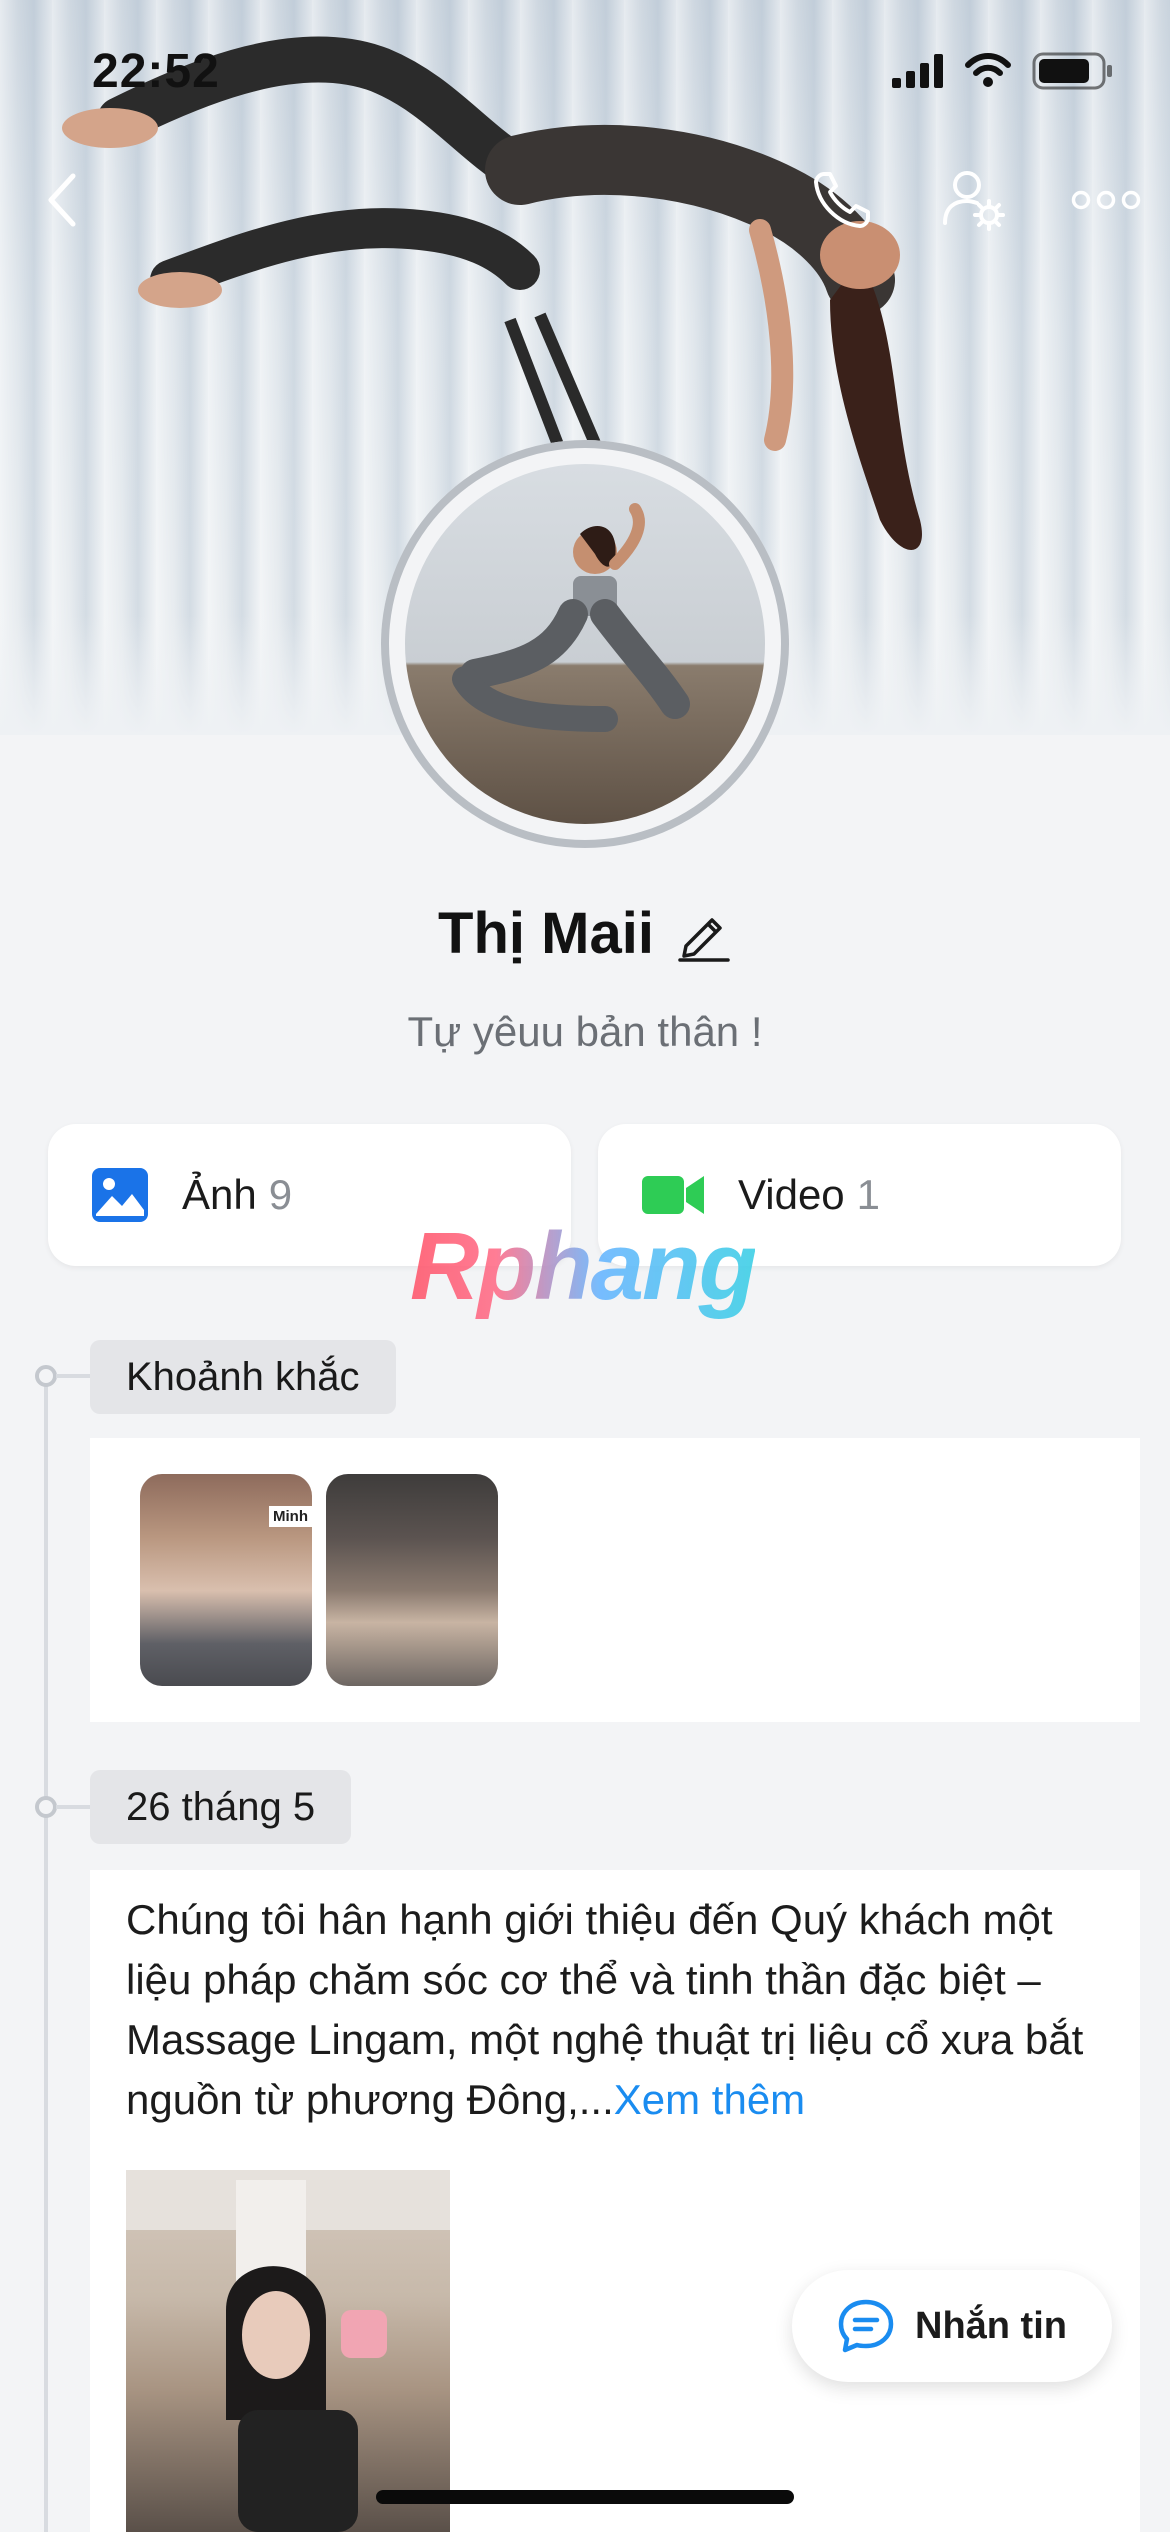 The height and width of the screenshot is (2532, 1170). What do you see at coordinates (709, 2099) in the screenshot?
I see `see-more-link: Xem thêm` at bounding box center [709, 2099].